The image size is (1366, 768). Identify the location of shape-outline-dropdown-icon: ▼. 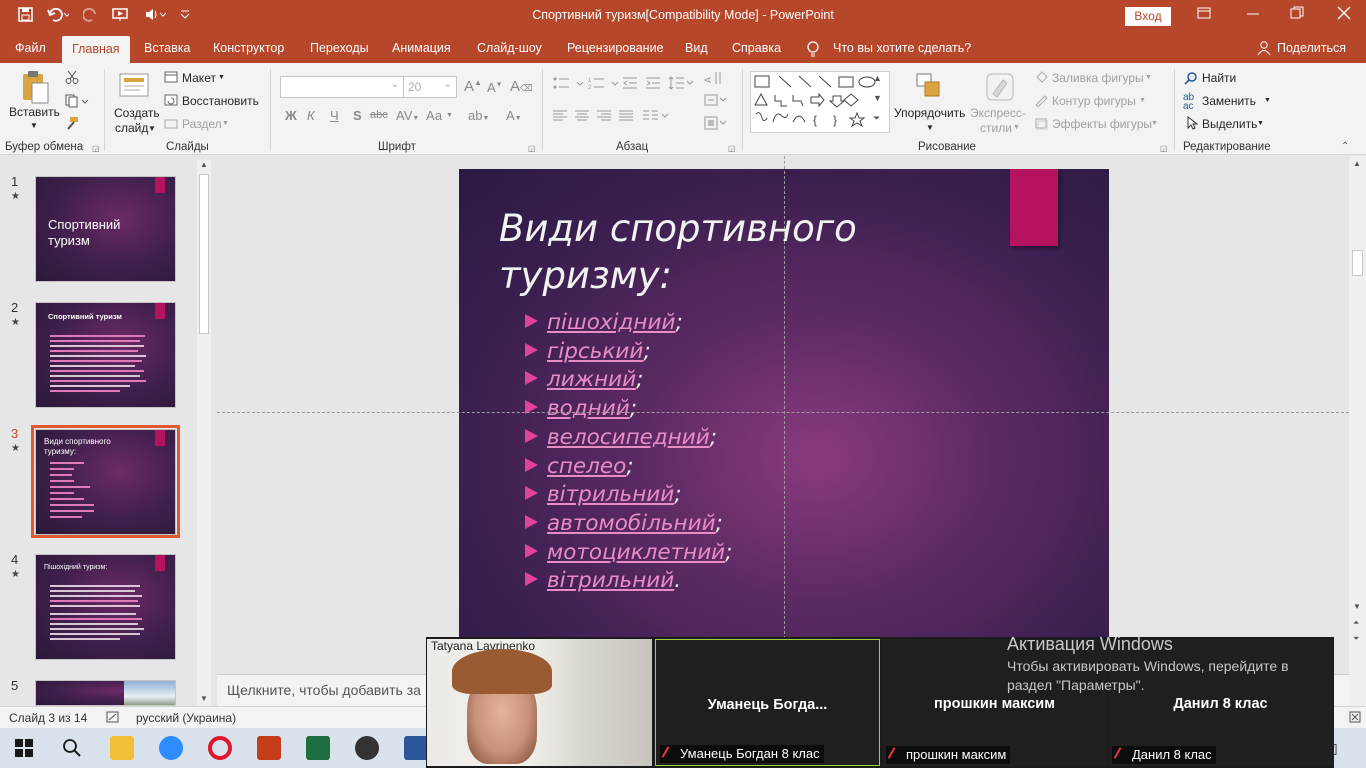
(1142, 100).